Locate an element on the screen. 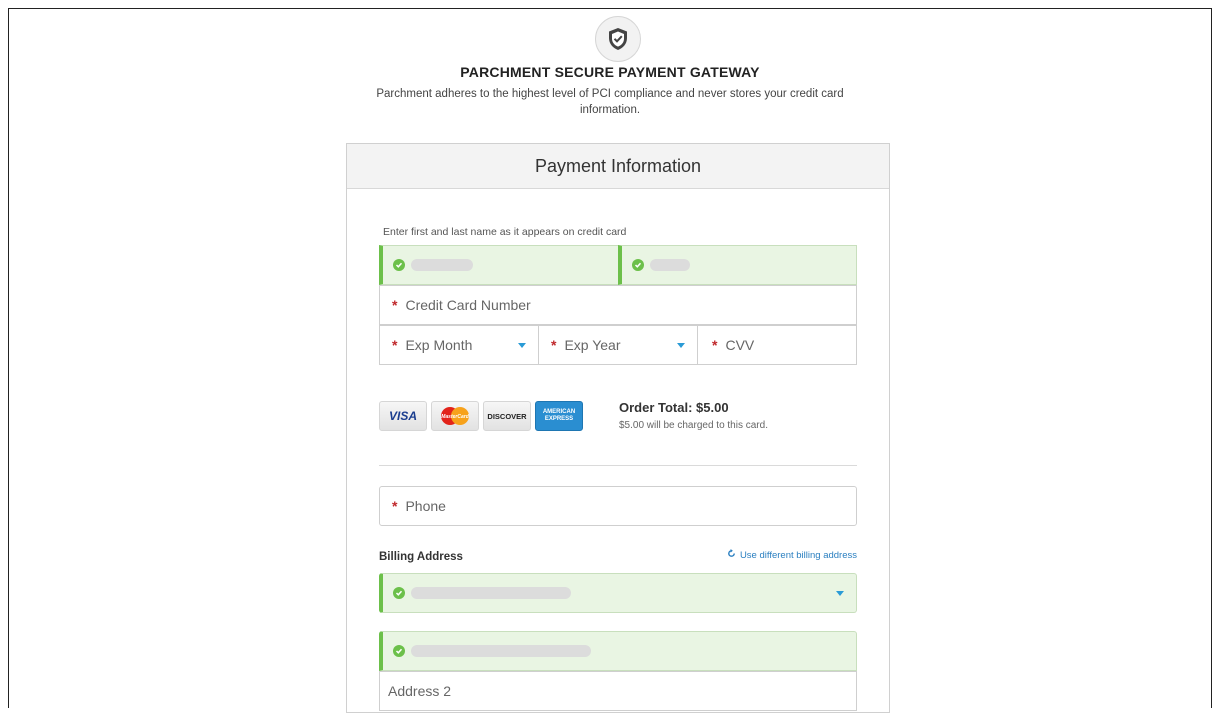 The width and height of the screenshot is (1220, 713). billing-address-label: Billing Address is located at coordinates (421, 557).